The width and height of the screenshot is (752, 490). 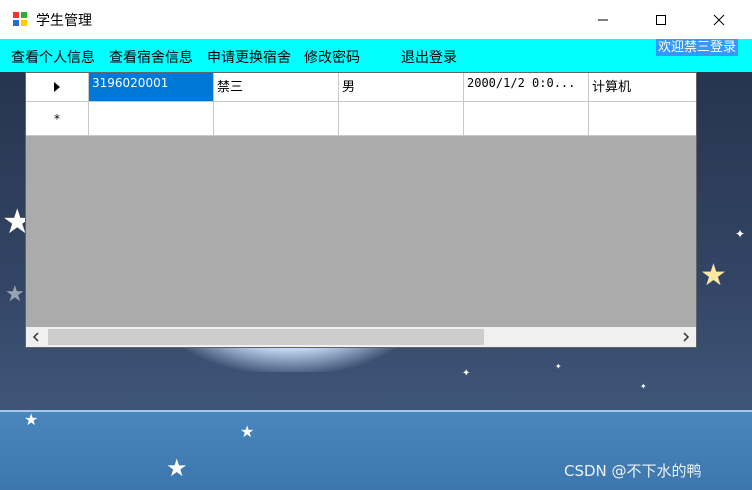 I want to click on cell-major: 计算机, so click(x=642, y=87).